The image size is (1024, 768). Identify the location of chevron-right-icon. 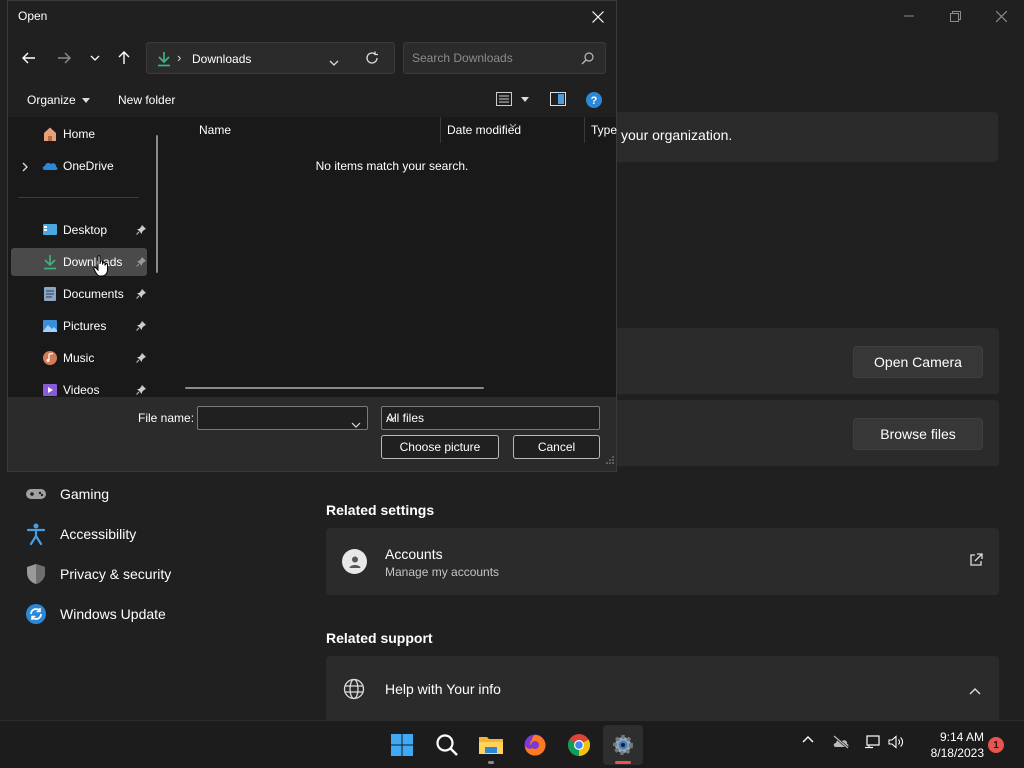
(25, 168).